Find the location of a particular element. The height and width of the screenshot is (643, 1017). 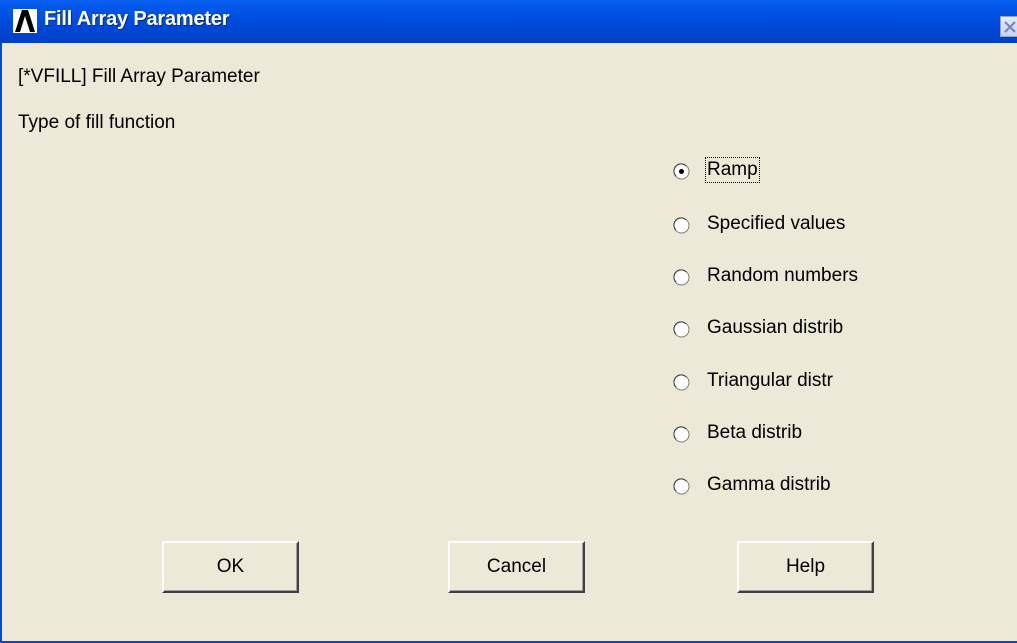

radio-label: Specified values is located at coordinates (776, 223).